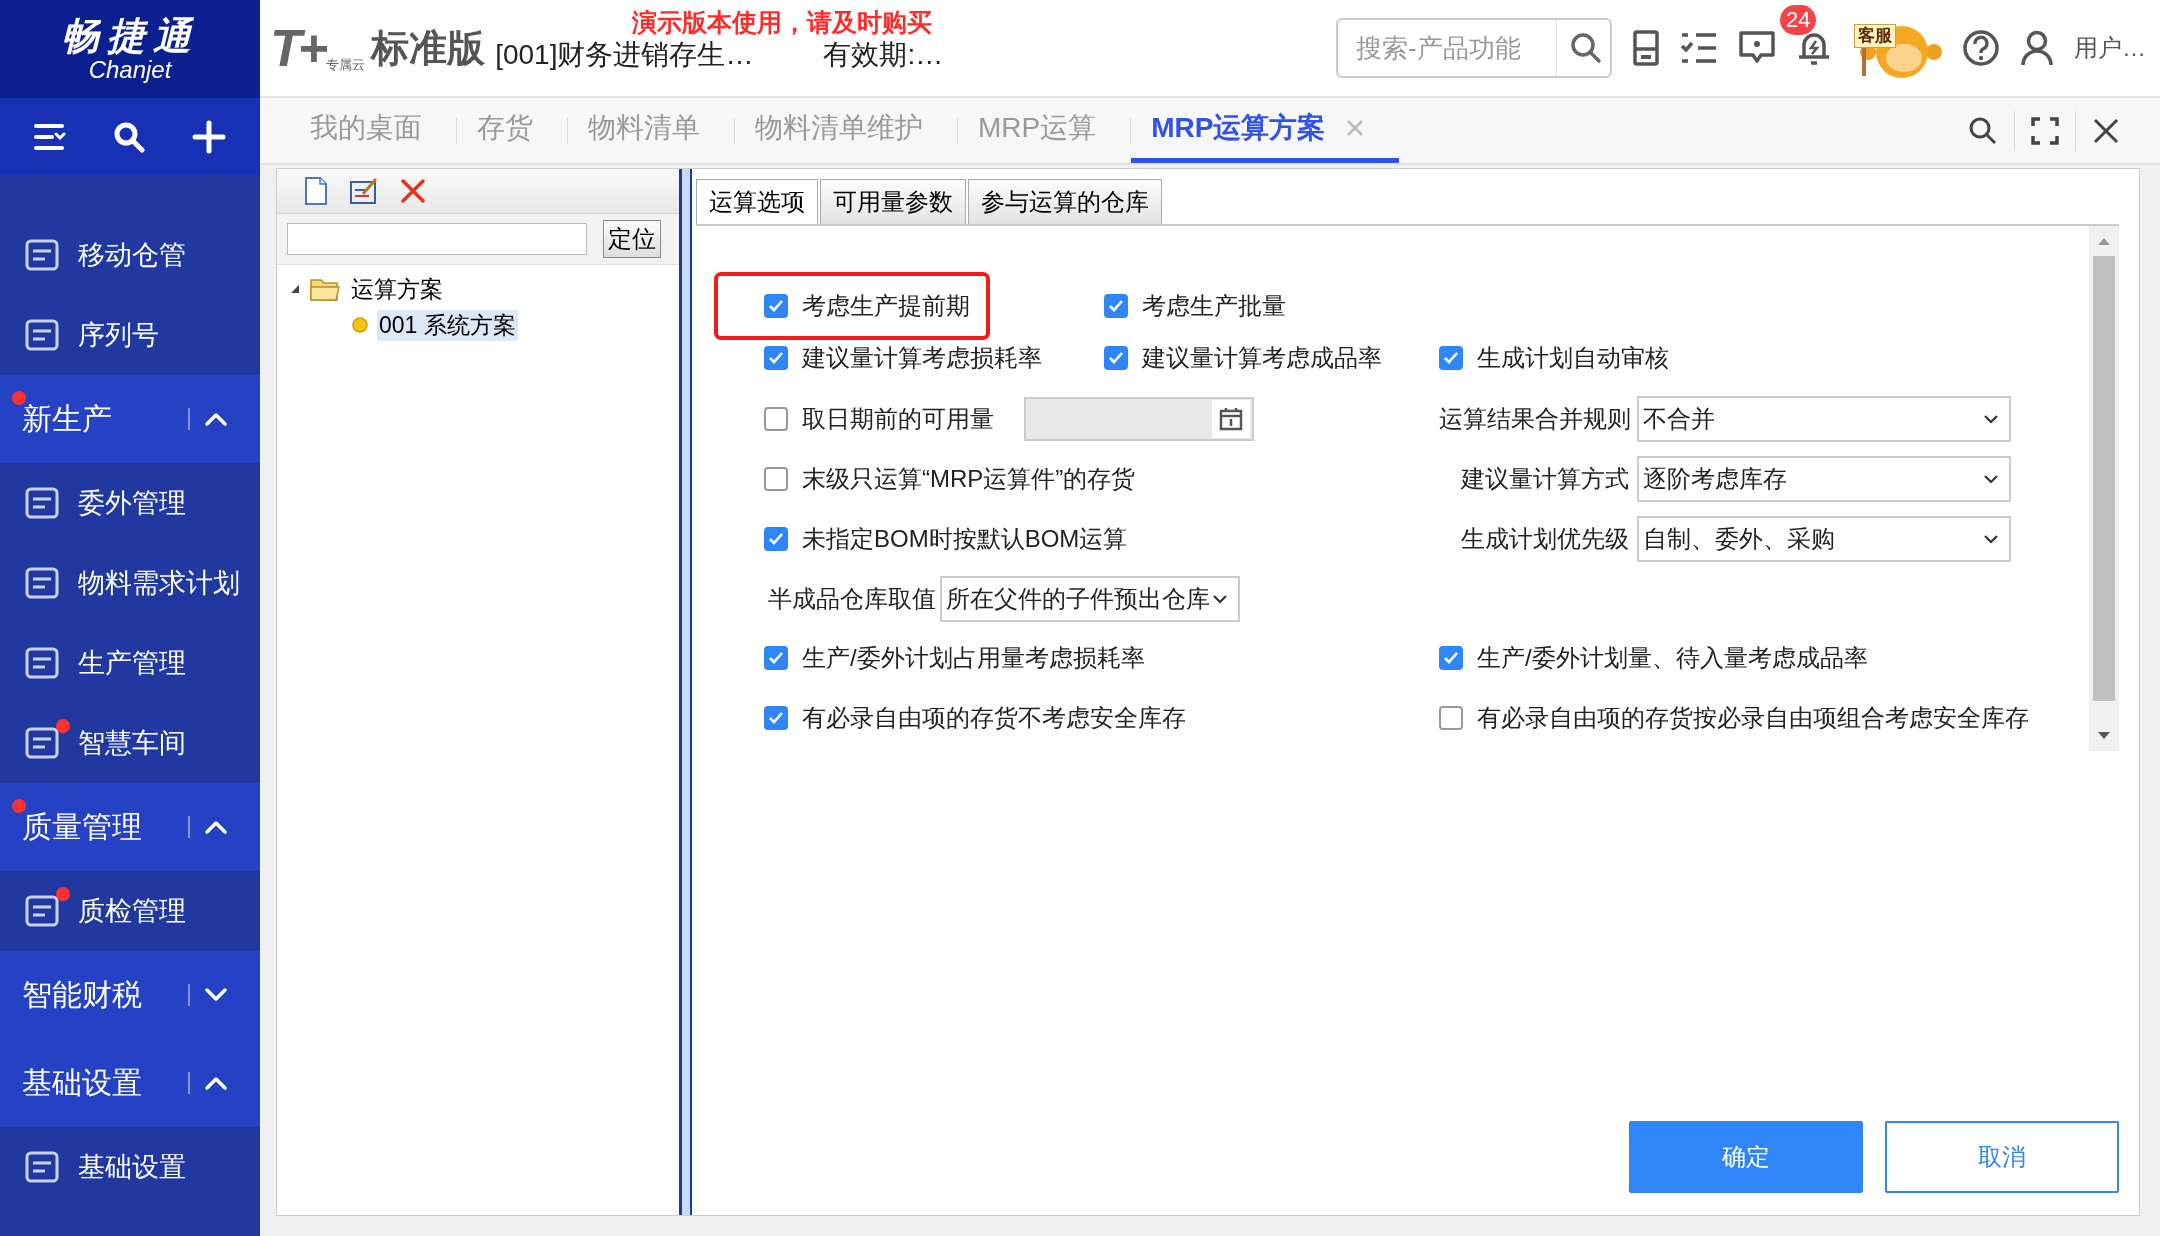 This screenshot has height=1236, width=2160. I want to click on demo-notice: 演示版本使用，请及时购买, so click(782, 22).